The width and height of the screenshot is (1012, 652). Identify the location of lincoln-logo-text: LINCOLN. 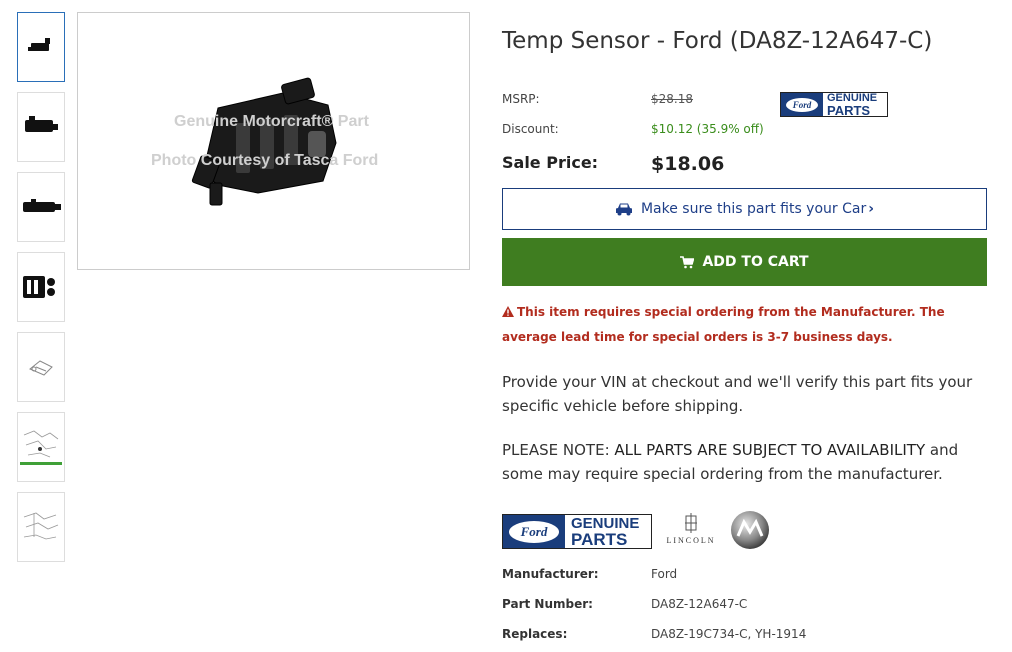
(691, 540).